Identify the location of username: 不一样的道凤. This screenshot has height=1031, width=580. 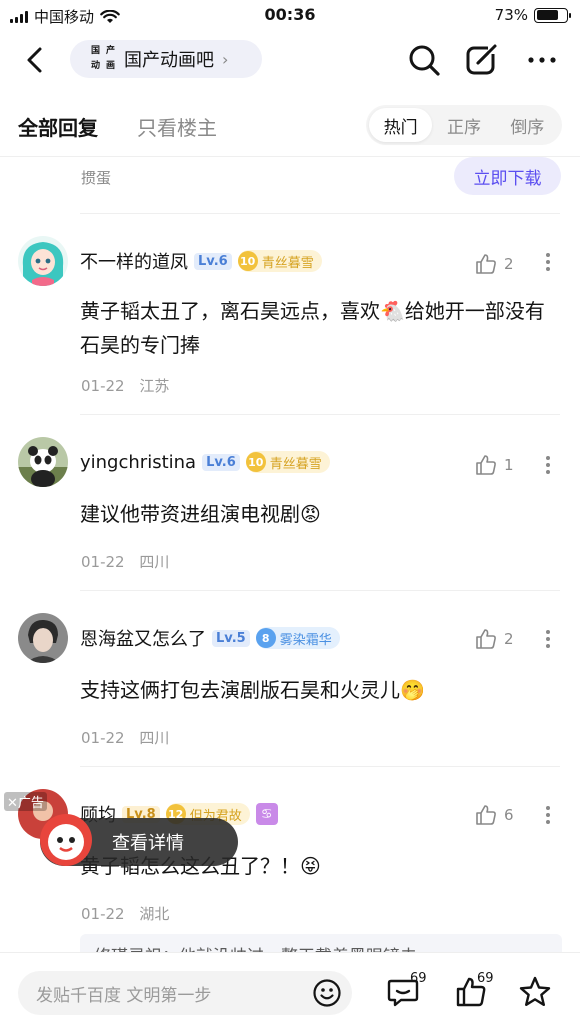
(134, 261).